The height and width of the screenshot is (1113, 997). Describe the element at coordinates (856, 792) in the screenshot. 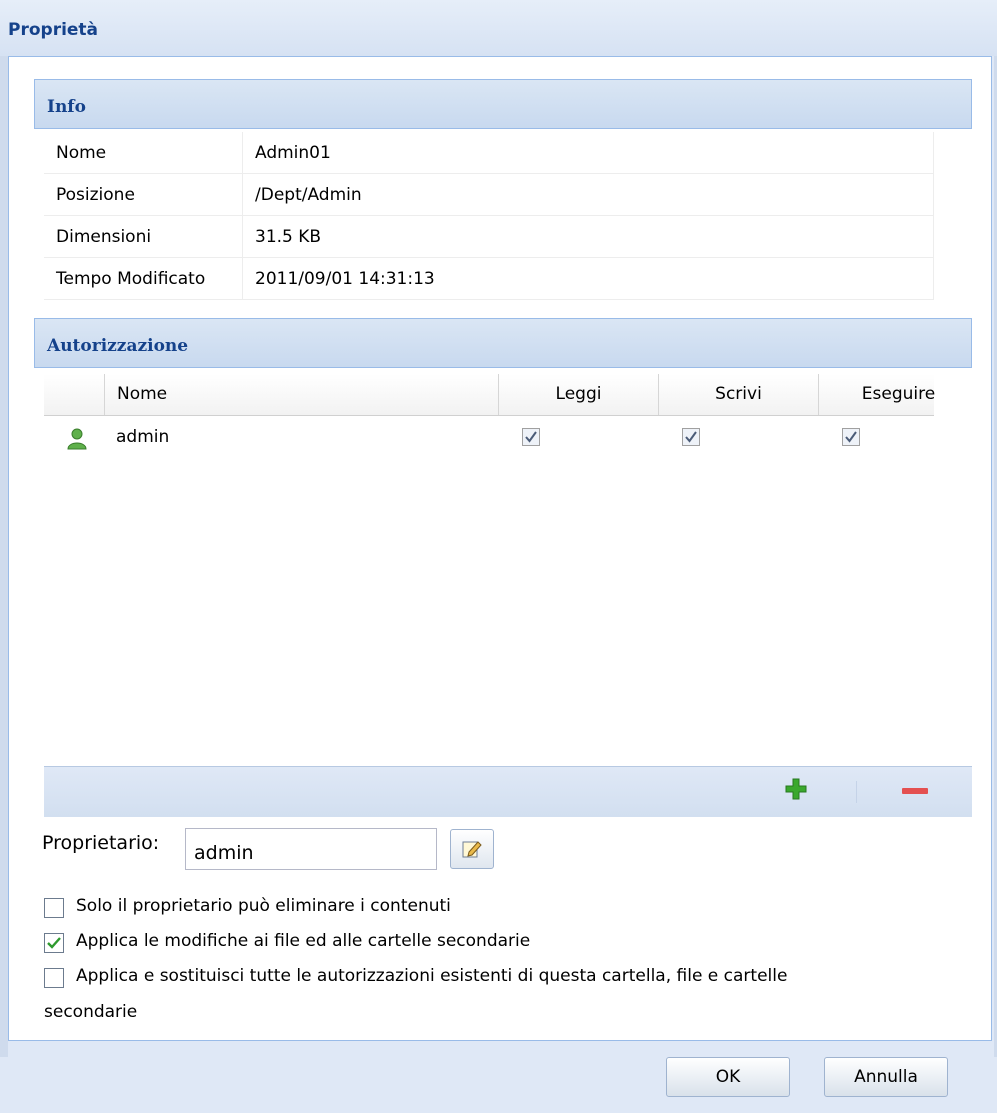

I see `toolbar-separator` at that location.